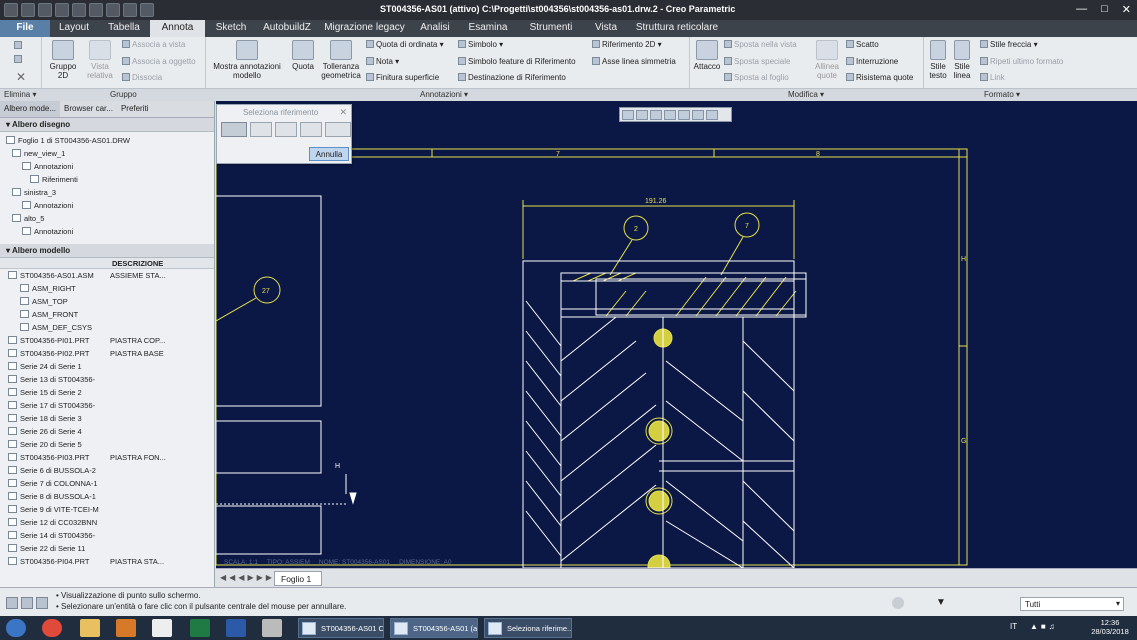 The width and height of the screenshot is (1137, 640). Describe the element at coordinates (107, 483) in the screenshot. I see `model-tree-row: Serie 7 di COLONNA-1` at that location.